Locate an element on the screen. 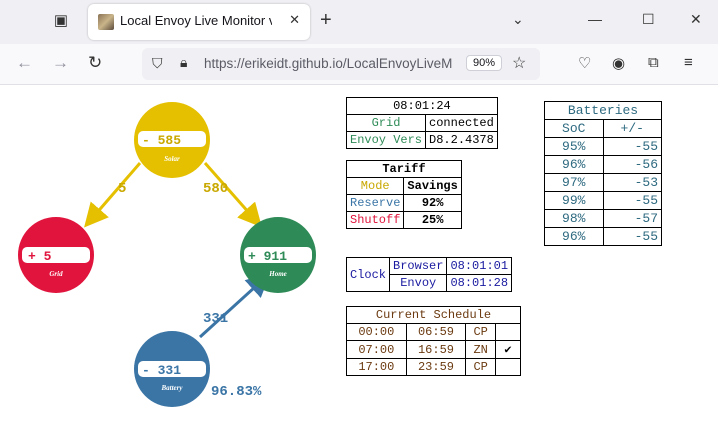 Image resolution: width=718 pixels, height=442 pixels. maximize-icon: ☐ is located at coordinates (648, 19).